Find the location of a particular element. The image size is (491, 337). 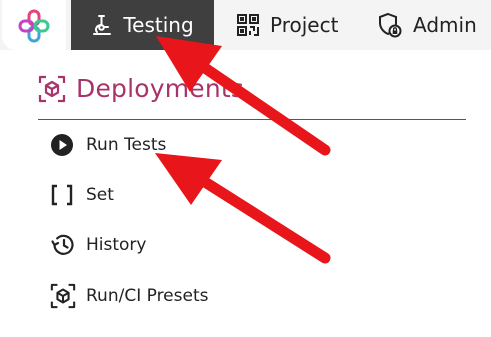

nav-tab-project: Project is located at coordinates (287, 25).